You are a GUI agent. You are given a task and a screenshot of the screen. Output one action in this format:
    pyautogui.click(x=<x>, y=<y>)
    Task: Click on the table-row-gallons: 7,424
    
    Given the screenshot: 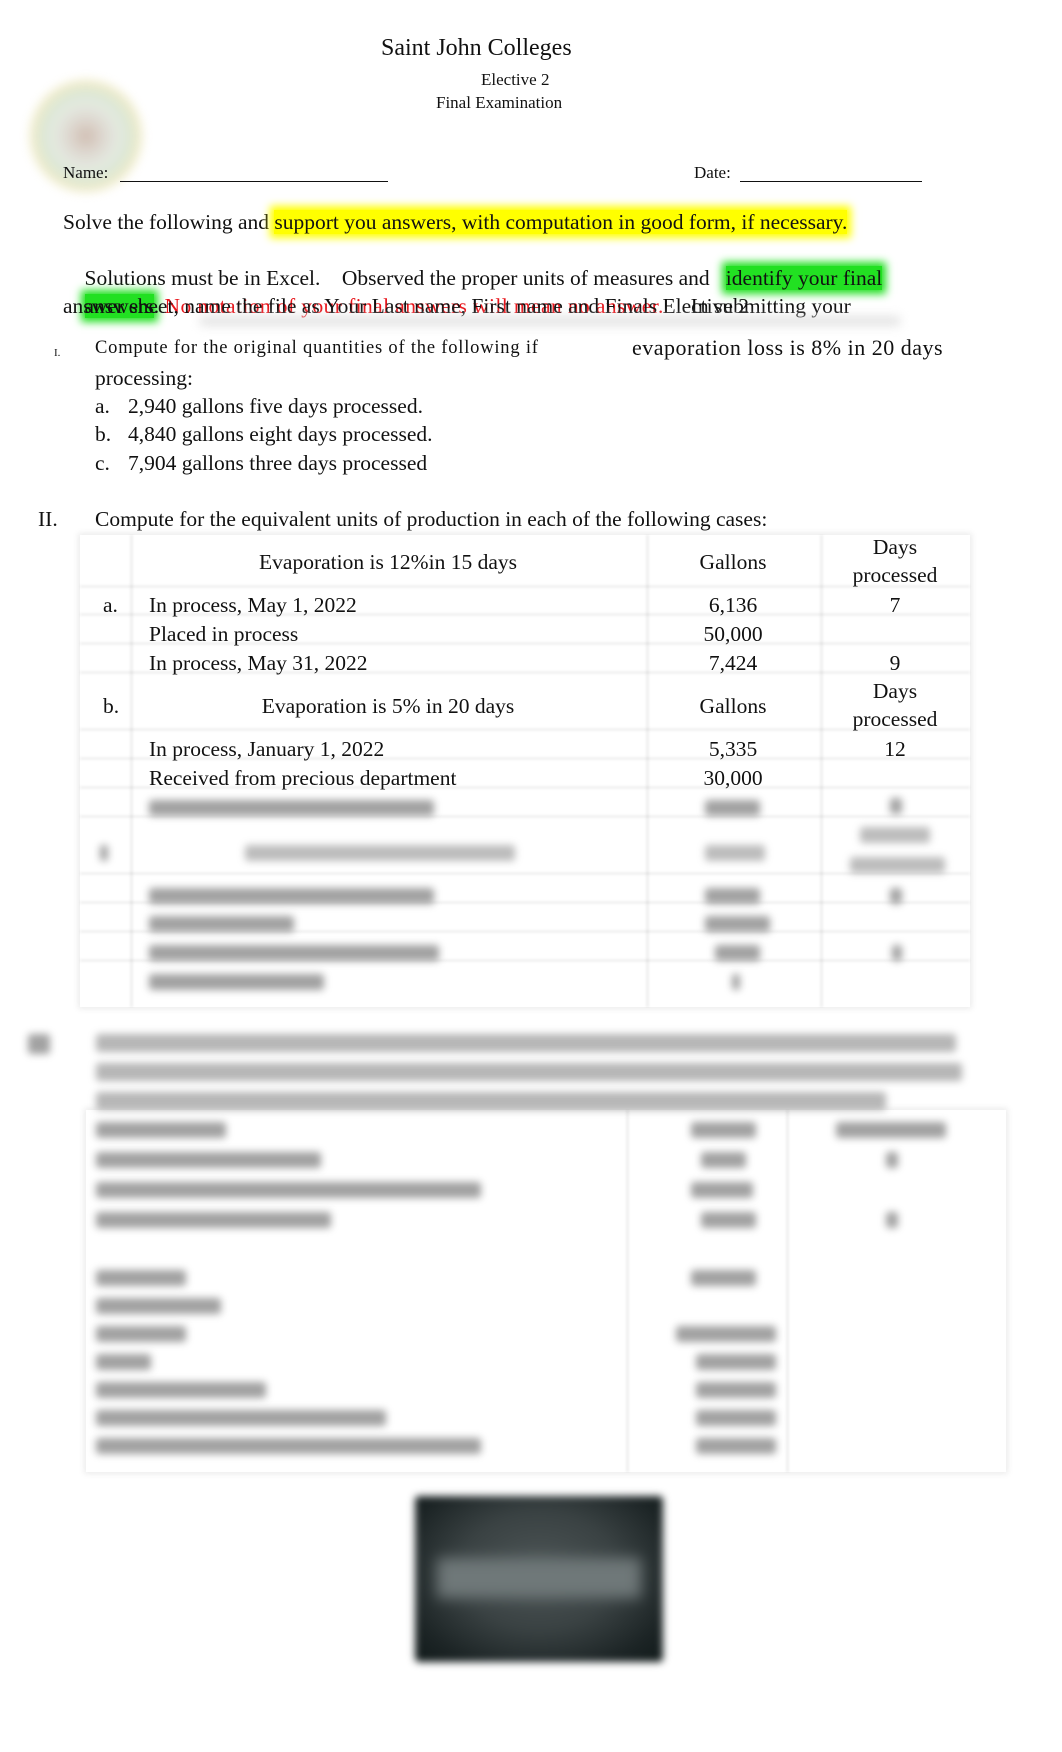 What is the action you would take?
    pyautogui.click(x=733, y=663)
    